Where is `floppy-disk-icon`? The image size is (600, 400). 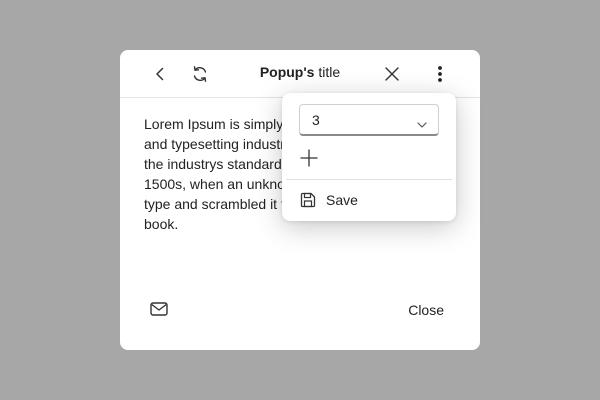 floppy-disk-icon is located at coordinates (308, 200).